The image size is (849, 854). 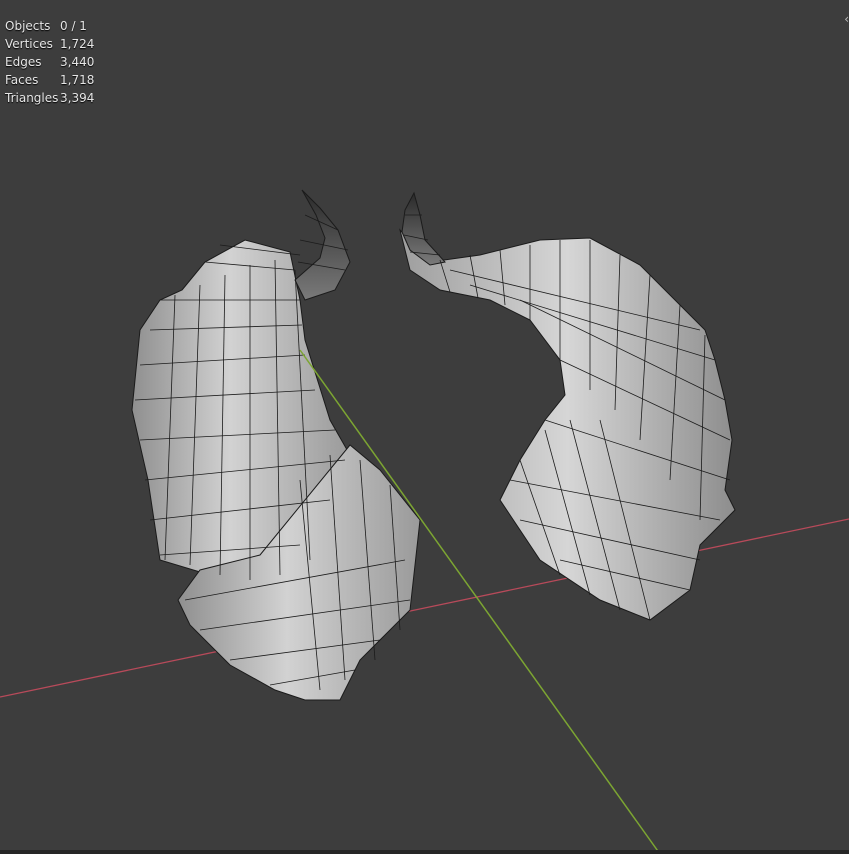 What do you see at coordinates (77, 80) in the screenshot?
I see `stat-value: 1,718` at bounding box center [77, 80].